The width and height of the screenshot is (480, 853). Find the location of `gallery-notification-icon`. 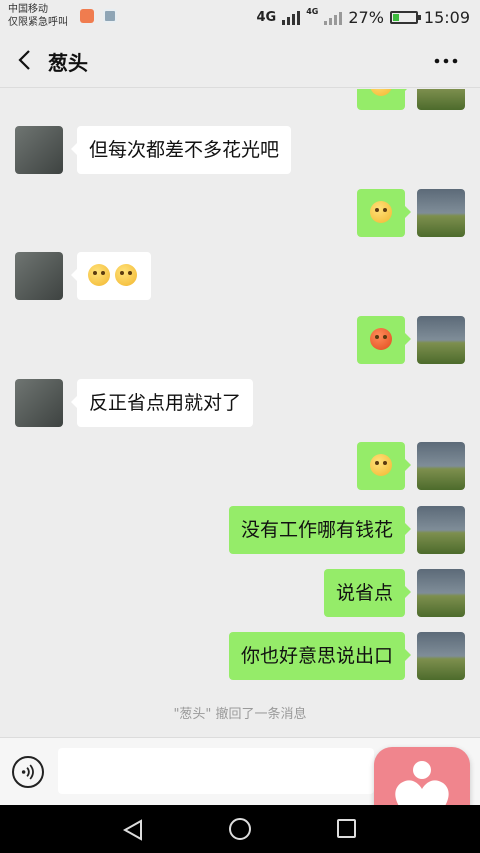

gallery-notification-icon is located at coordinates (110, 16).